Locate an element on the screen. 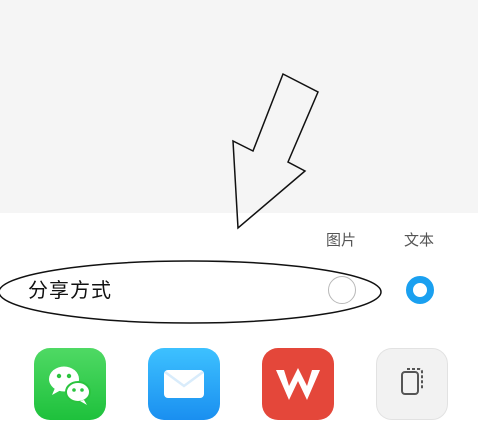  share-method-label: 分享方式 is located at coordinates (70, 290).